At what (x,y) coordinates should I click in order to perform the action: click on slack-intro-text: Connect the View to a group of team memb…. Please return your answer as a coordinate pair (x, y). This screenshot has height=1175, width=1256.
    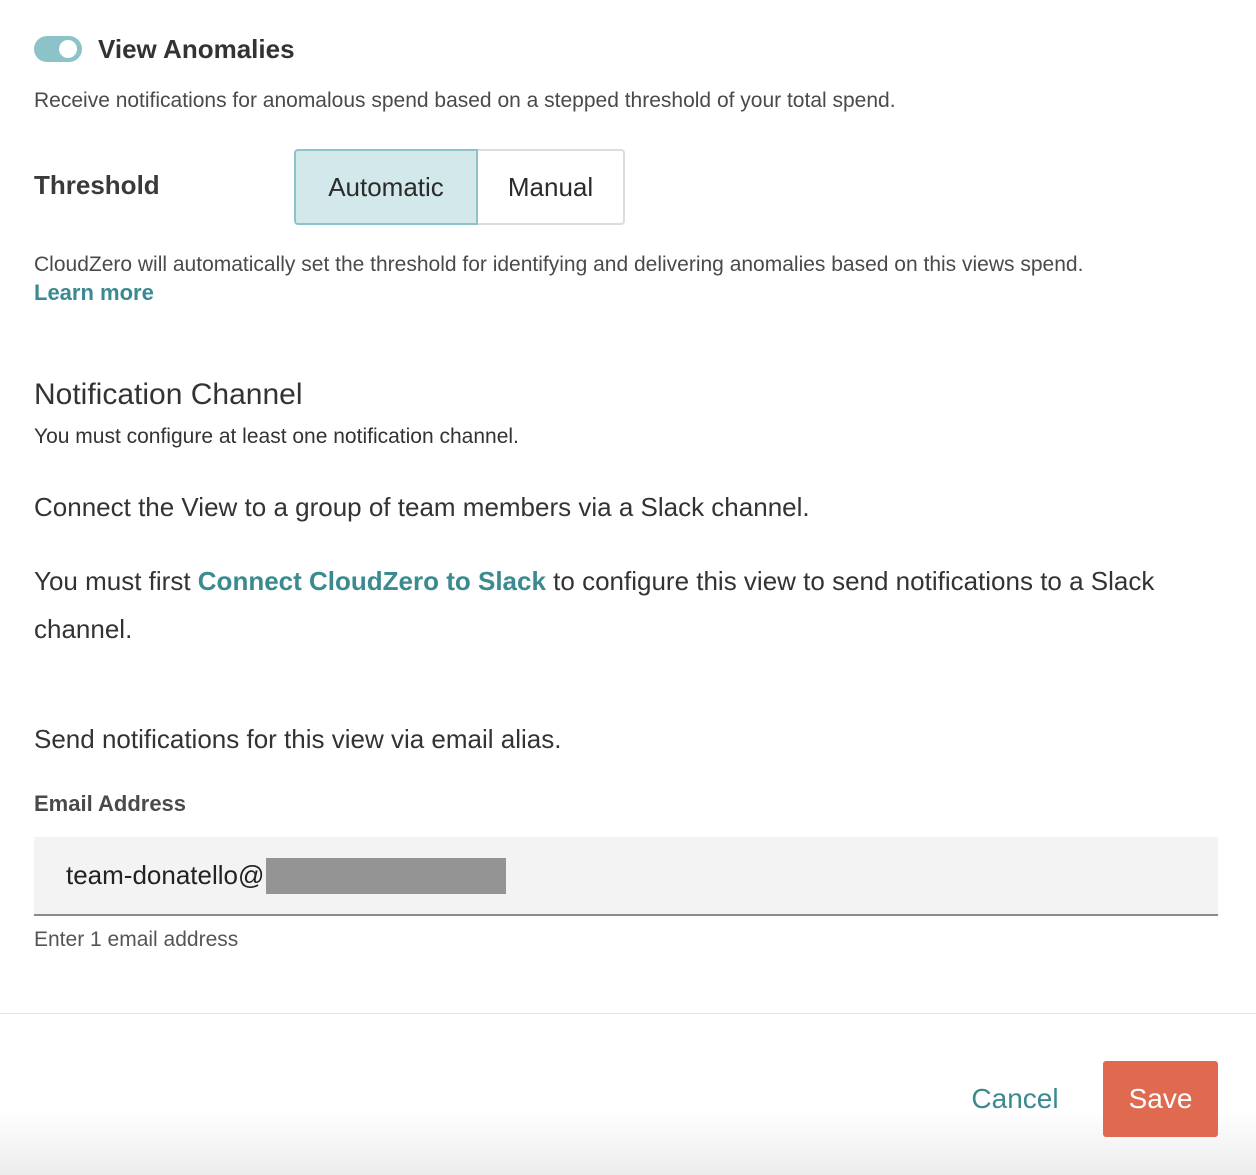
    Looking at the image, I should click on (422, 507).